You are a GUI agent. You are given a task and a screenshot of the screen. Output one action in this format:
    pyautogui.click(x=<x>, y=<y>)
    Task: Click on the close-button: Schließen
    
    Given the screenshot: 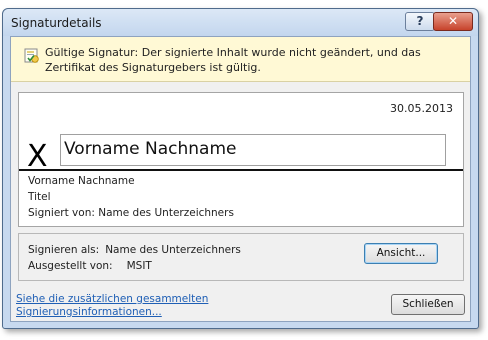 What is the action you would take?
    pyautogui.click(x=428, y=304)
    